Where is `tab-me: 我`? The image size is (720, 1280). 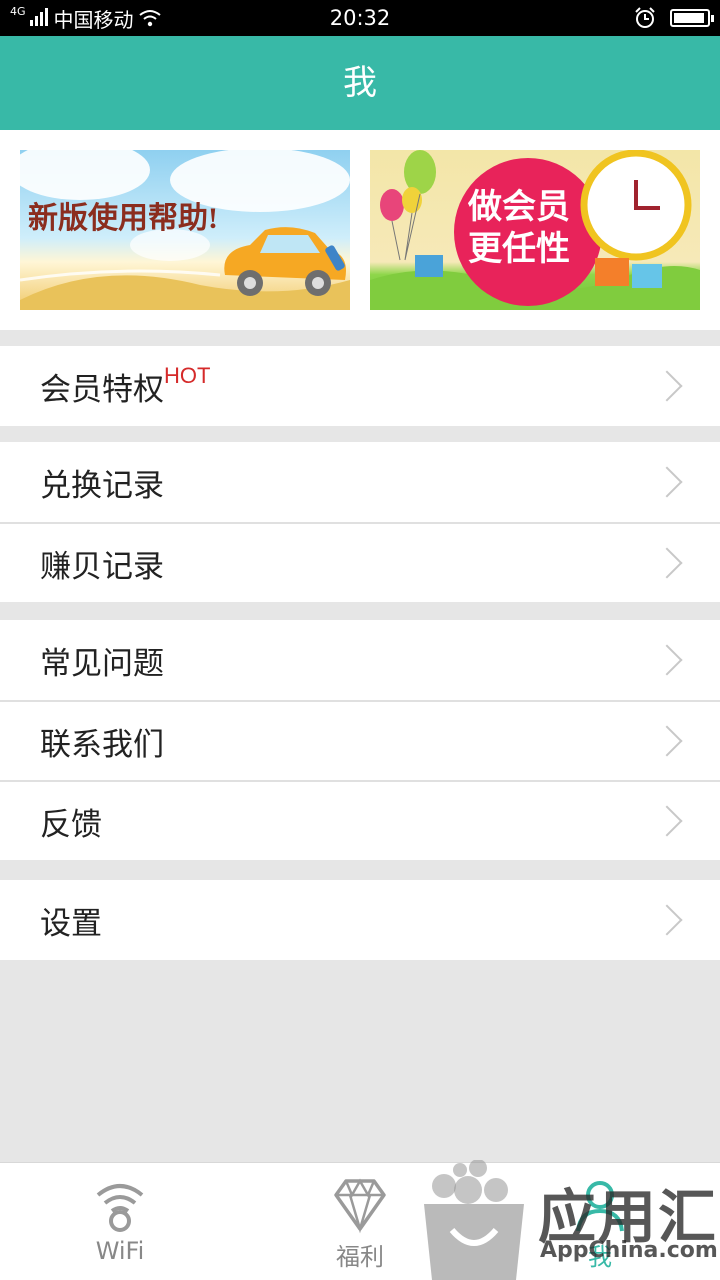
tab-me: 我 is located at coordinates (600, 1221).